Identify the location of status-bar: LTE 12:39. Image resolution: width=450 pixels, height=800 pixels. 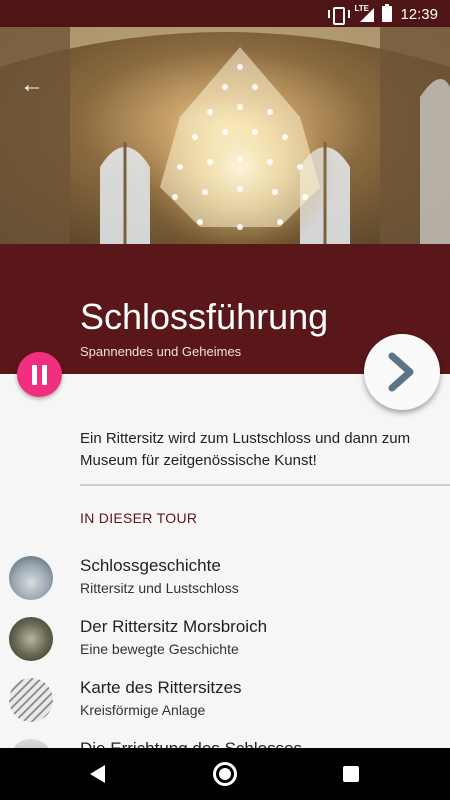
(225, 13).